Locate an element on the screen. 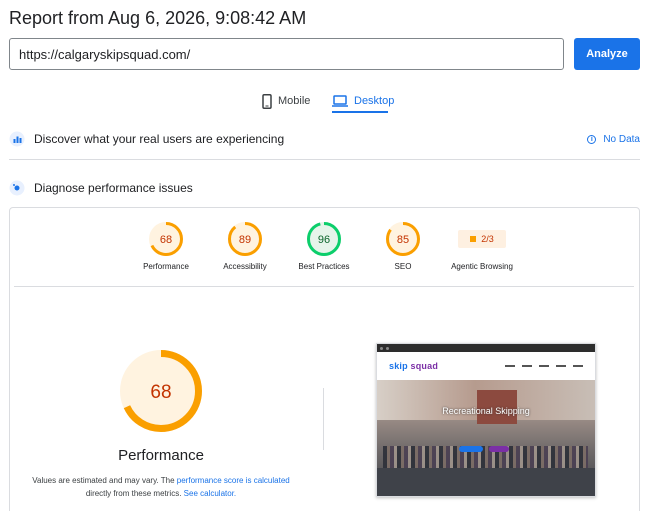 This screenshot has width=650, height=511. lab-icon is located at coordinates (17, 188).